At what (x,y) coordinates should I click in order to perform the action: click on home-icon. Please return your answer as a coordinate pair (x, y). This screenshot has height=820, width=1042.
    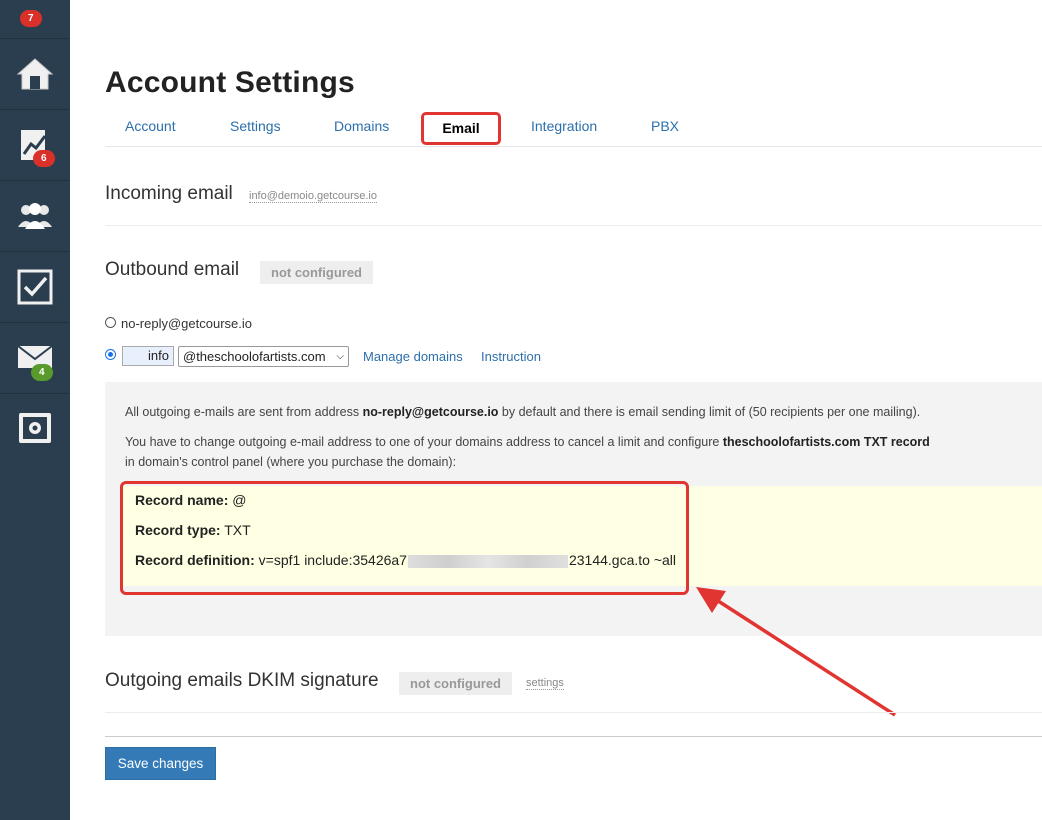
    Looking at the image, I should click on (35, 74).